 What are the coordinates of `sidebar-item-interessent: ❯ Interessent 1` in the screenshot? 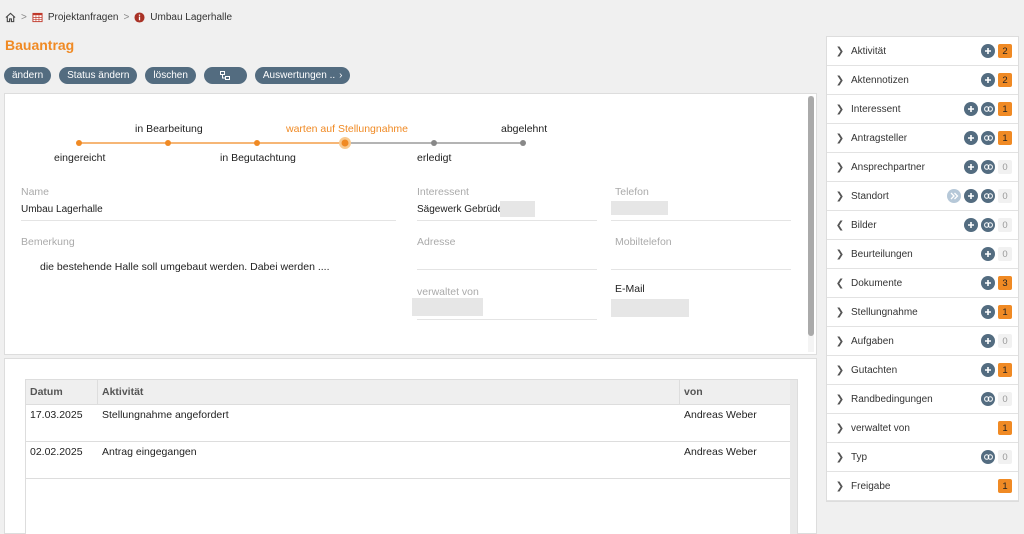 It's located at (922, 109).